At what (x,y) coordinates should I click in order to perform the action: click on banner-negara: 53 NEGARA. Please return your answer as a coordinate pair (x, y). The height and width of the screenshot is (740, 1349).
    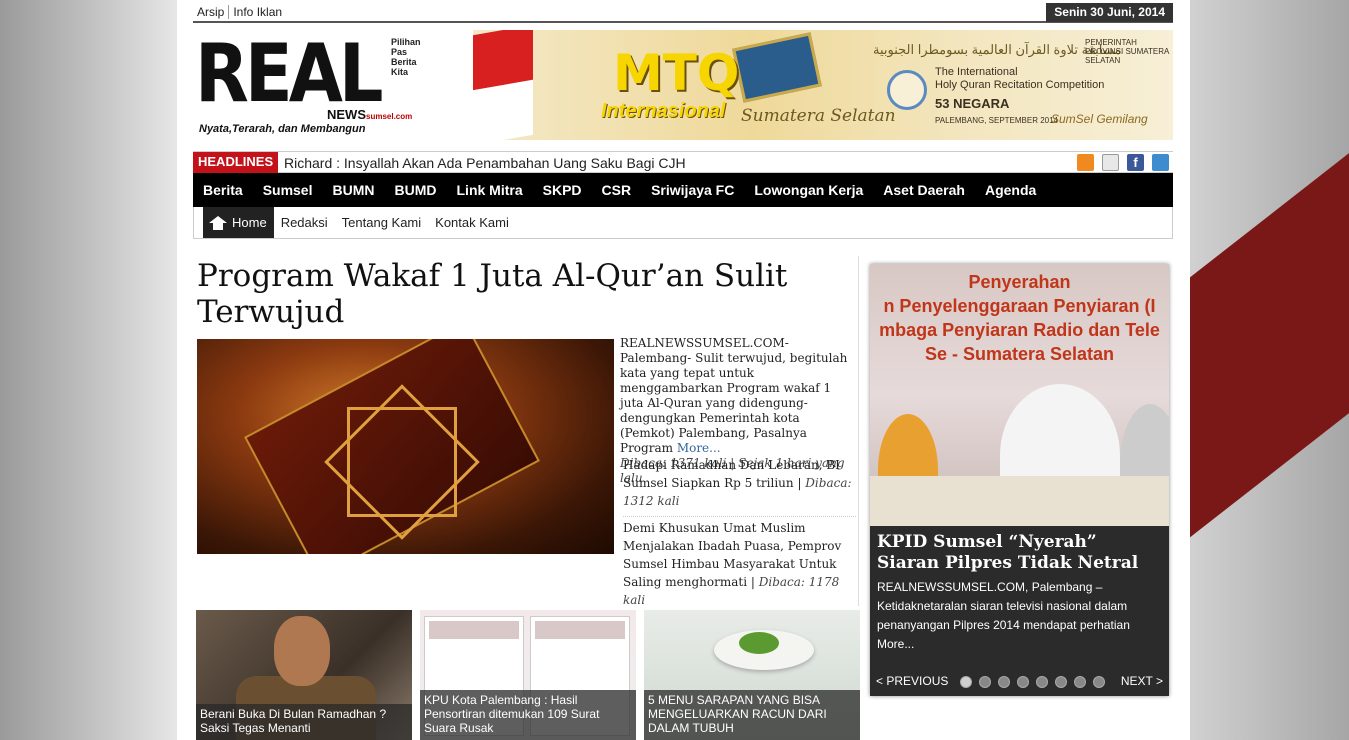
    Looking at the image, I should click on (972, 103).